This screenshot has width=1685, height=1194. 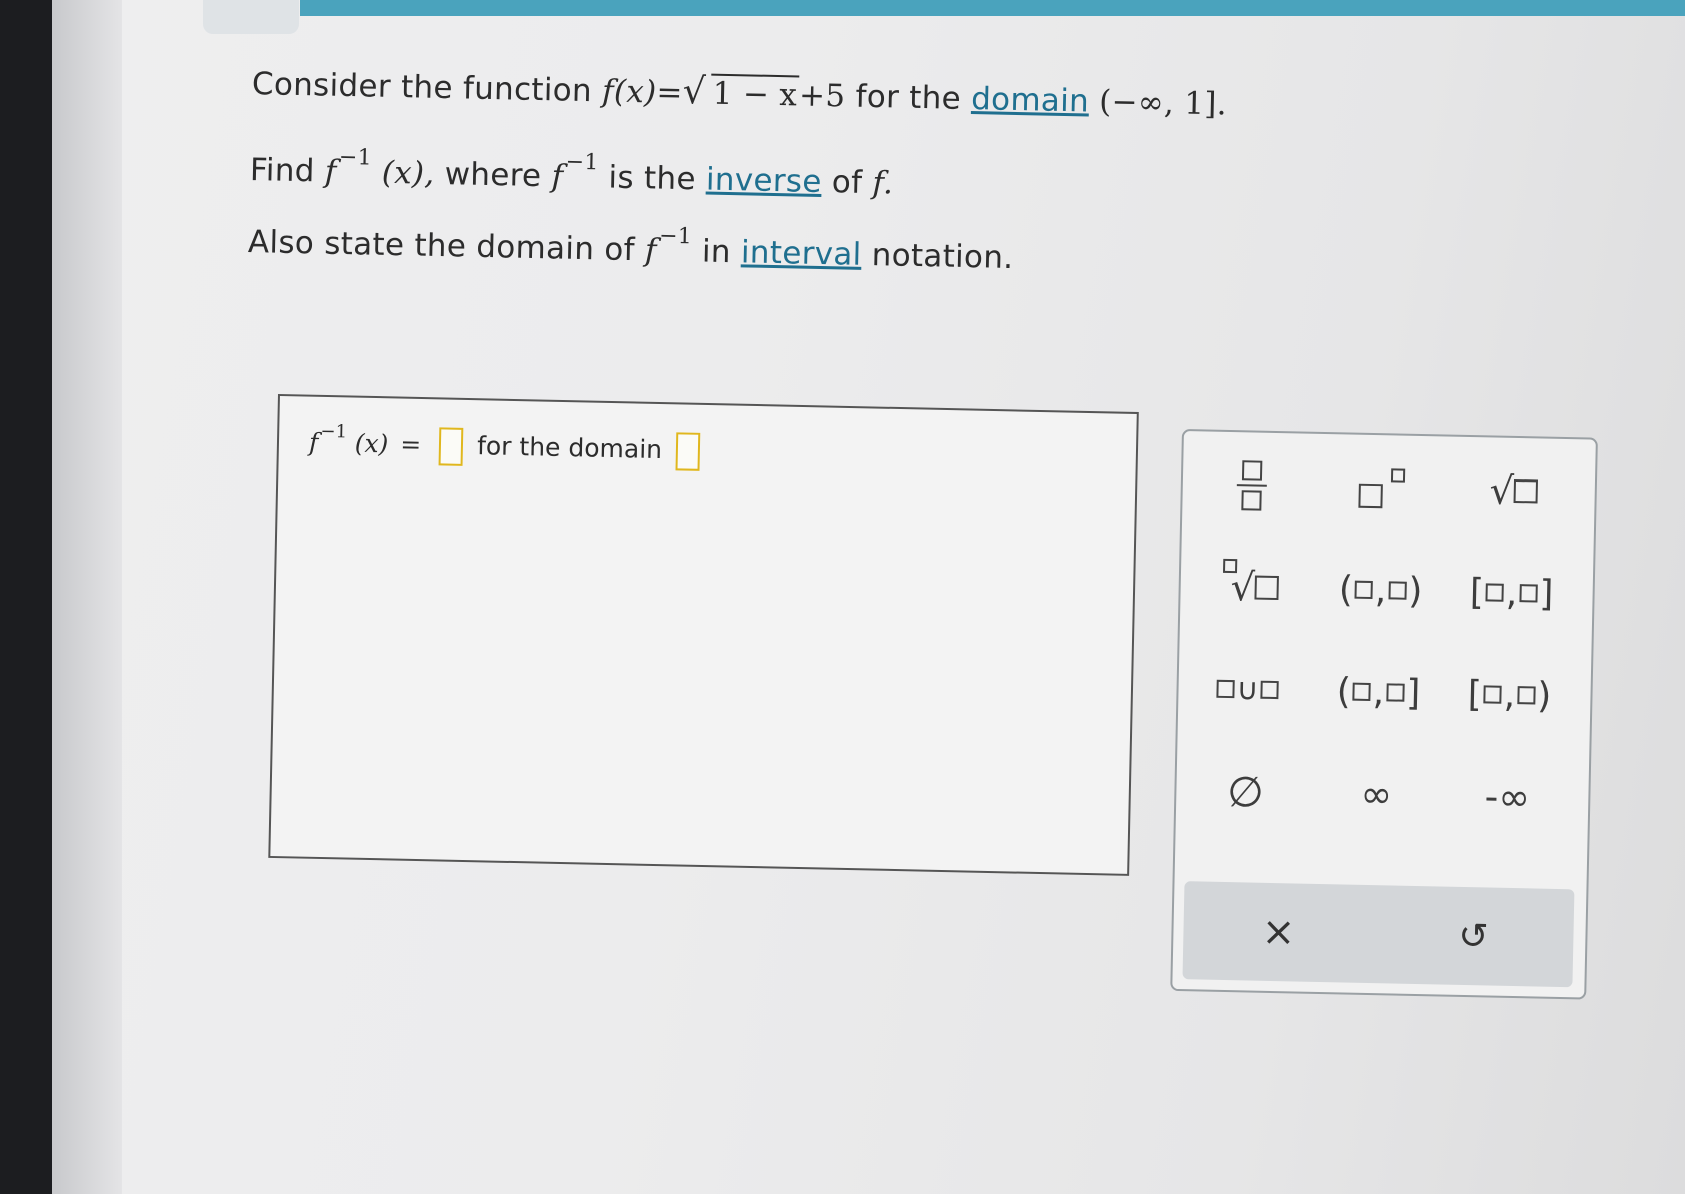 I want to click on undo-icon: ↺, so click(x=1473, y=936).